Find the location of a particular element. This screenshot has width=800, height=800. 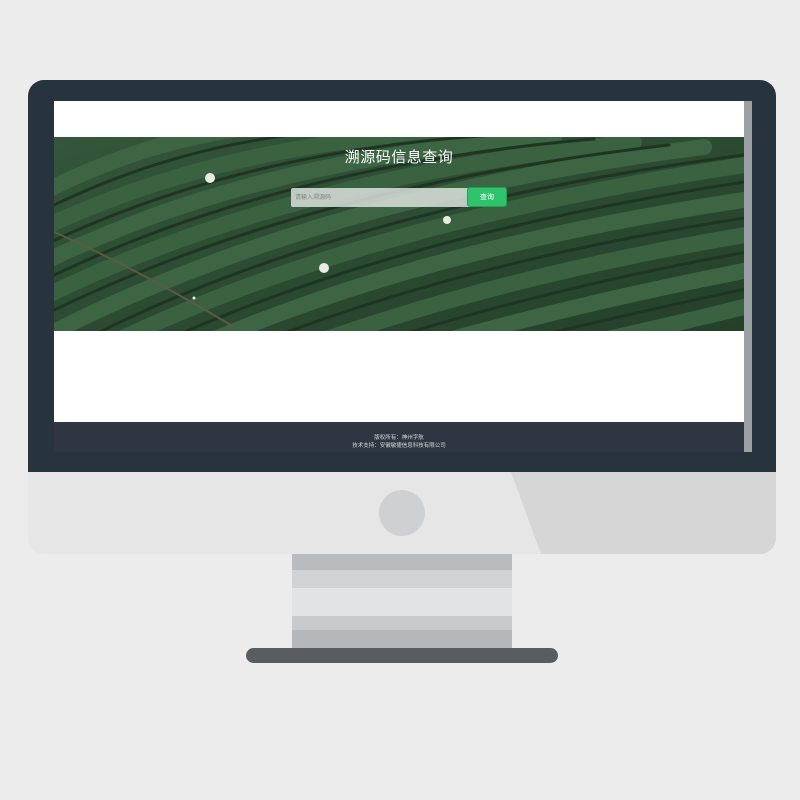

copyright-text: 版权所有：神州字航 is located at coordinates (399, 438).